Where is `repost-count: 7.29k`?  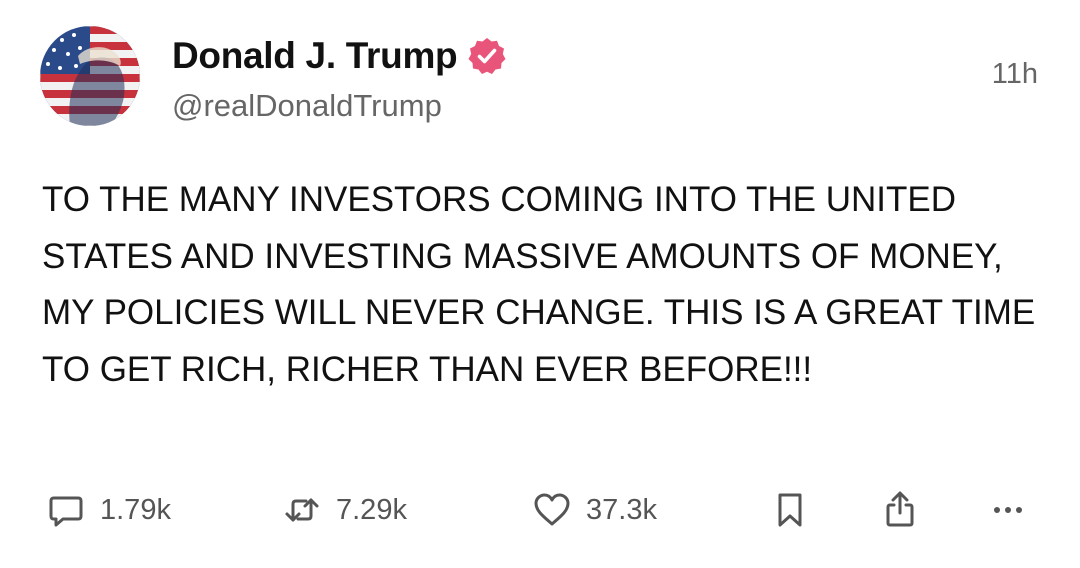
repost-count: 7.29k is located at coordinates (371, 510).